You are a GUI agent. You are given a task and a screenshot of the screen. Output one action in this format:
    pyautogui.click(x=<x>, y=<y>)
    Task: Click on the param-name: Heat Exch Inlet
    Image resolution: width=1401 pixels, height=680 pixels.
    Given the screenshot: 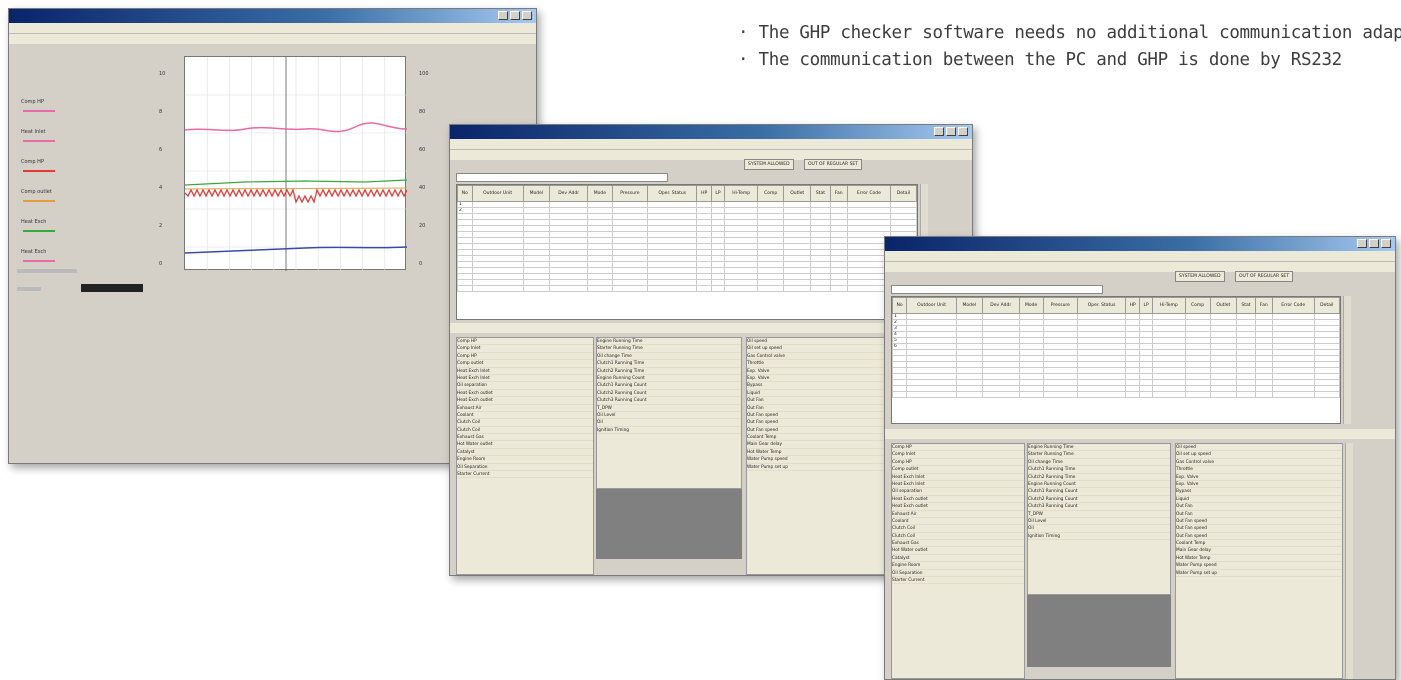 What is the action you would take?
    pyautogui.click(x=473, y=371)
    